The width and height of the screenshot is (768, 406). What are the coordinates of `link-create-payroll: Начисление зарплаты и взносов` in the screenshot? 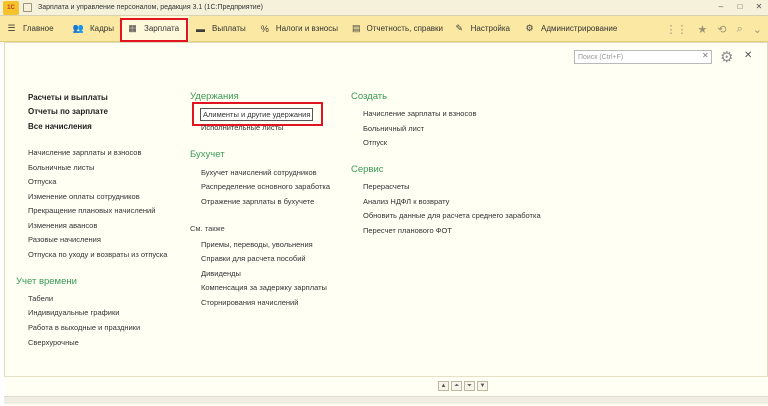 It's located at (419, 113).